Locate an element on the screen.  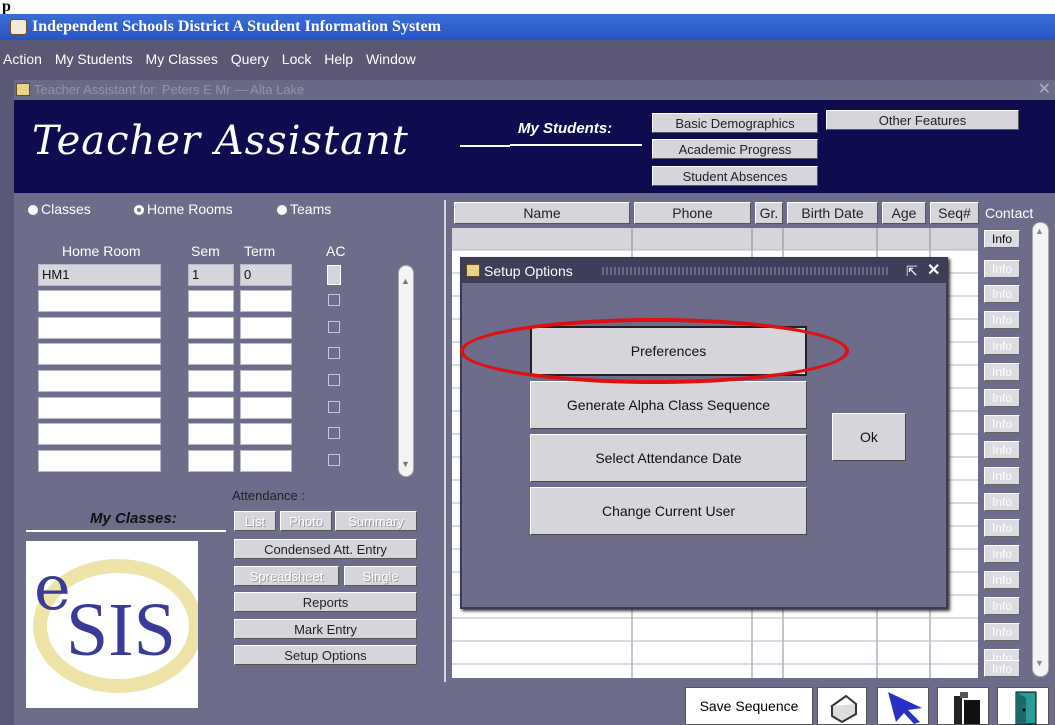
radio-home-rooms: Home Rooms is located at coordinates (183, 209).